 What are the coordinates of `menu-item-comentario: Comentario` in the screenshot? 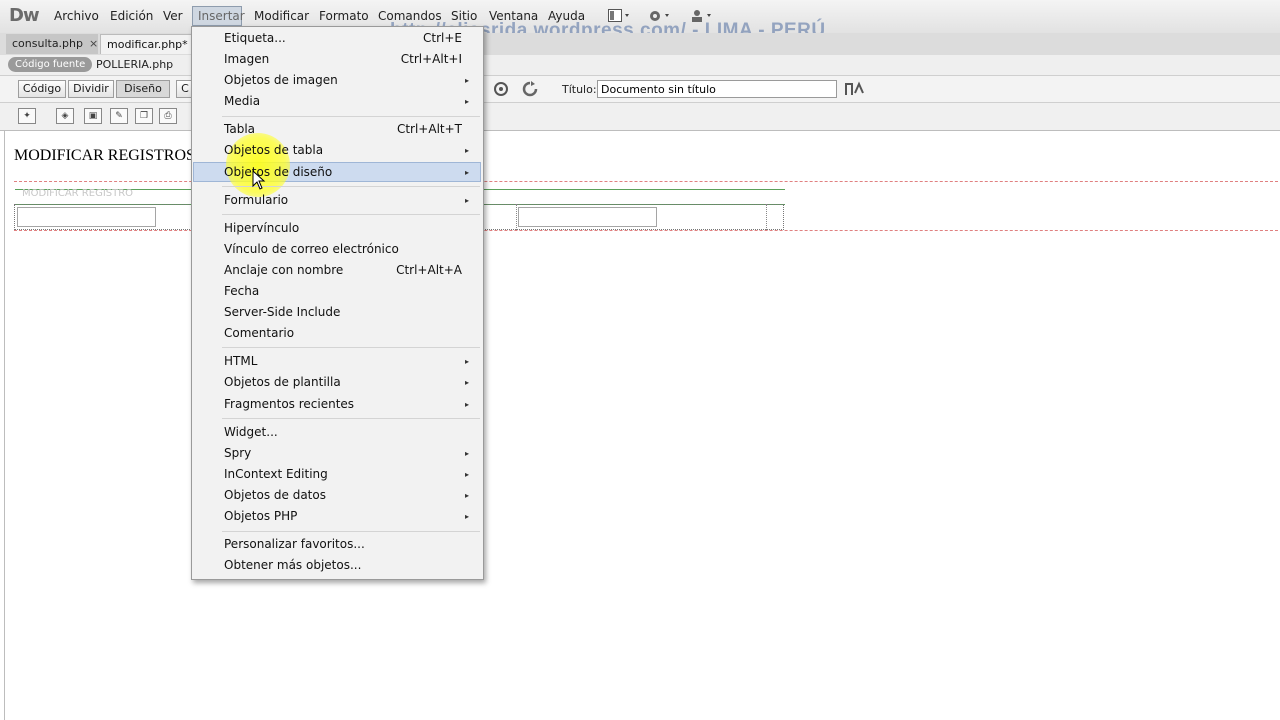 It's located at (259, 333).